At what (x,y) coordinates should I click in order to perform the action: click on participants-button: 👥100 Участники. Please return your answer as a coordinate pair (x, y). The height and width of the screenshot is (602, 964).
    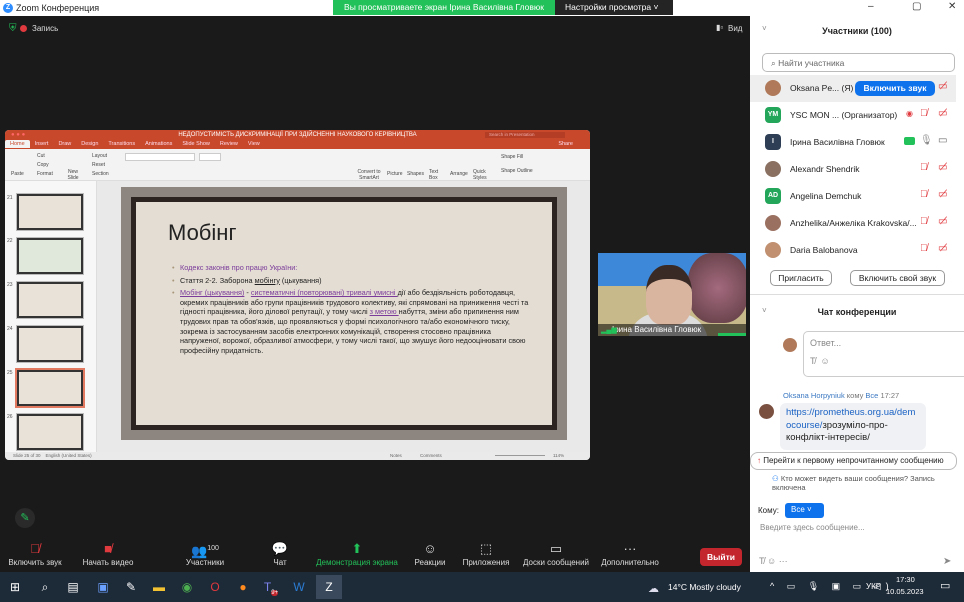
    Looking at the image, I should click on (205, 553).